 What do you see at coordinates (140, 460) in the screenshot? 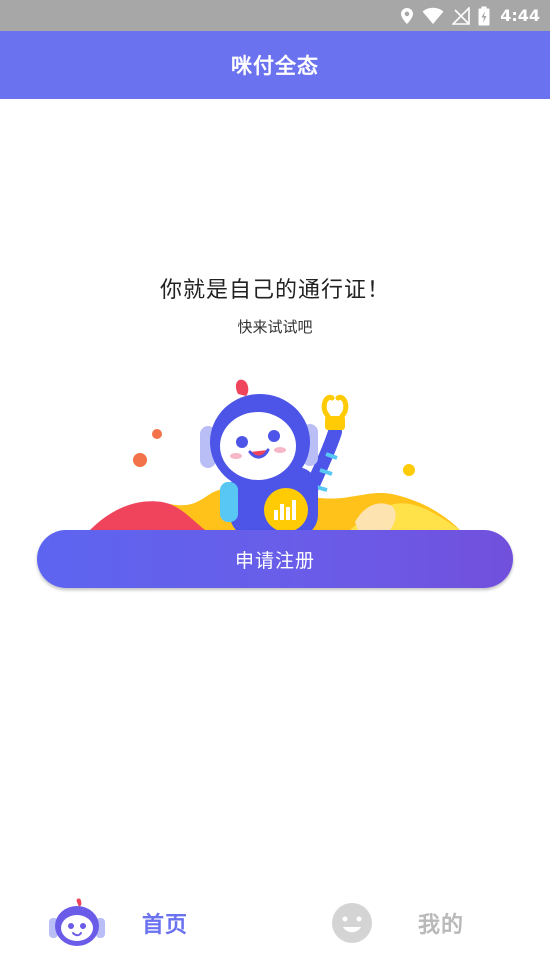
I see `dot-orange` at bounding box center [140, 460].